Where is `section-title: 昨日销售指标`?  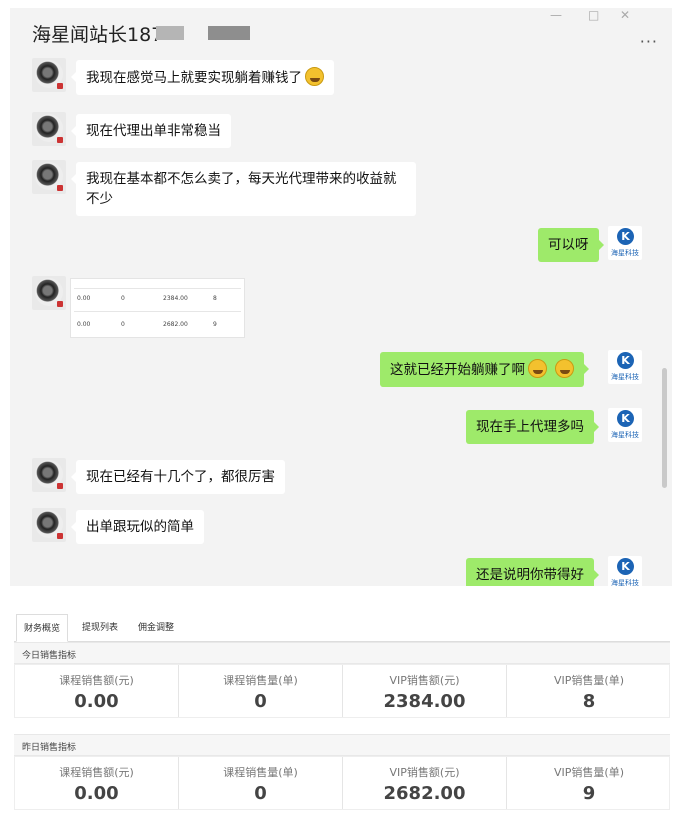 section-title: 昨日销售指标 is located at coordinates (49, 748).